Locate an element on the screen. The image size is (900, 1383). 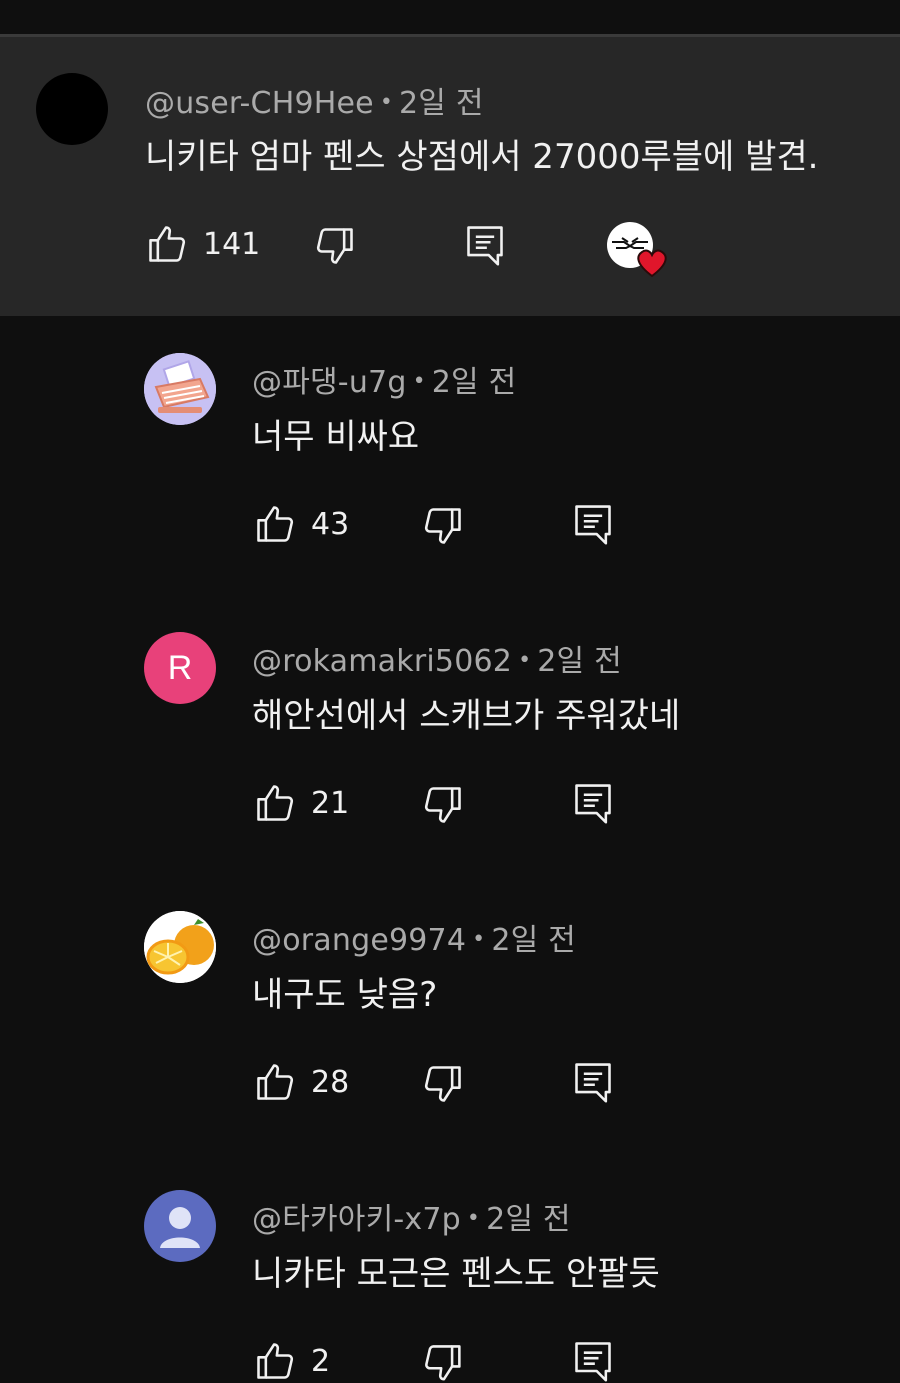
comment-meta: @파댕-u7g • 2일 전 is located at coordinates (384, 379).